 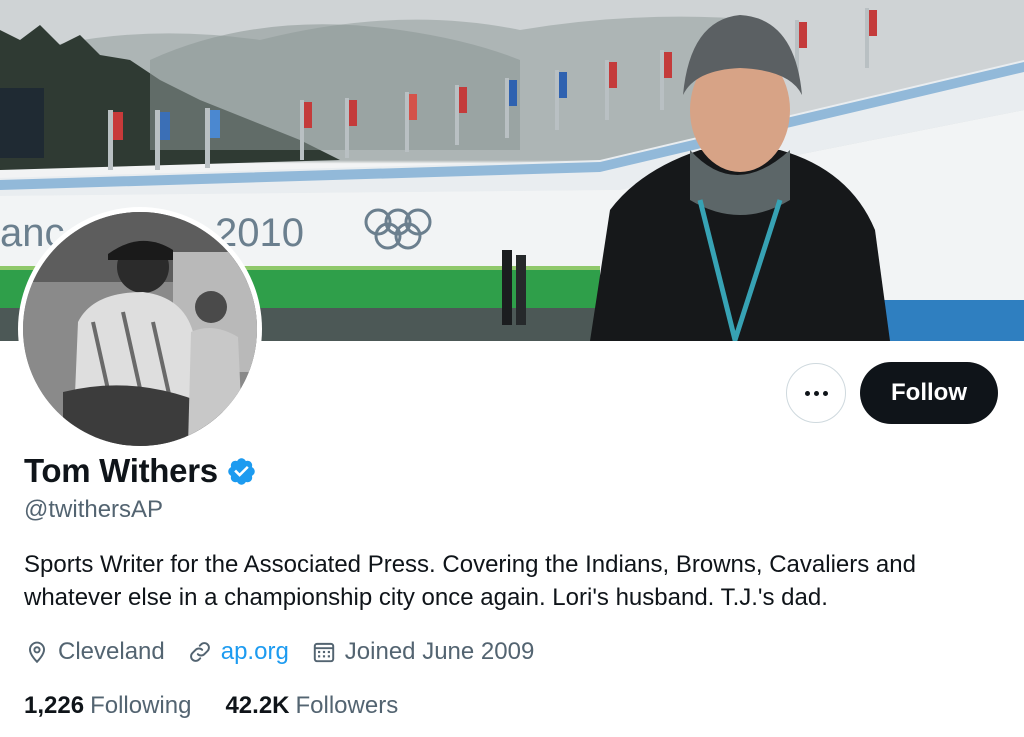 What do you see at coordinates (94, 509) in the screenshot?
I see `profile-handle: @twithersAP` at bounding box center [94, 509].